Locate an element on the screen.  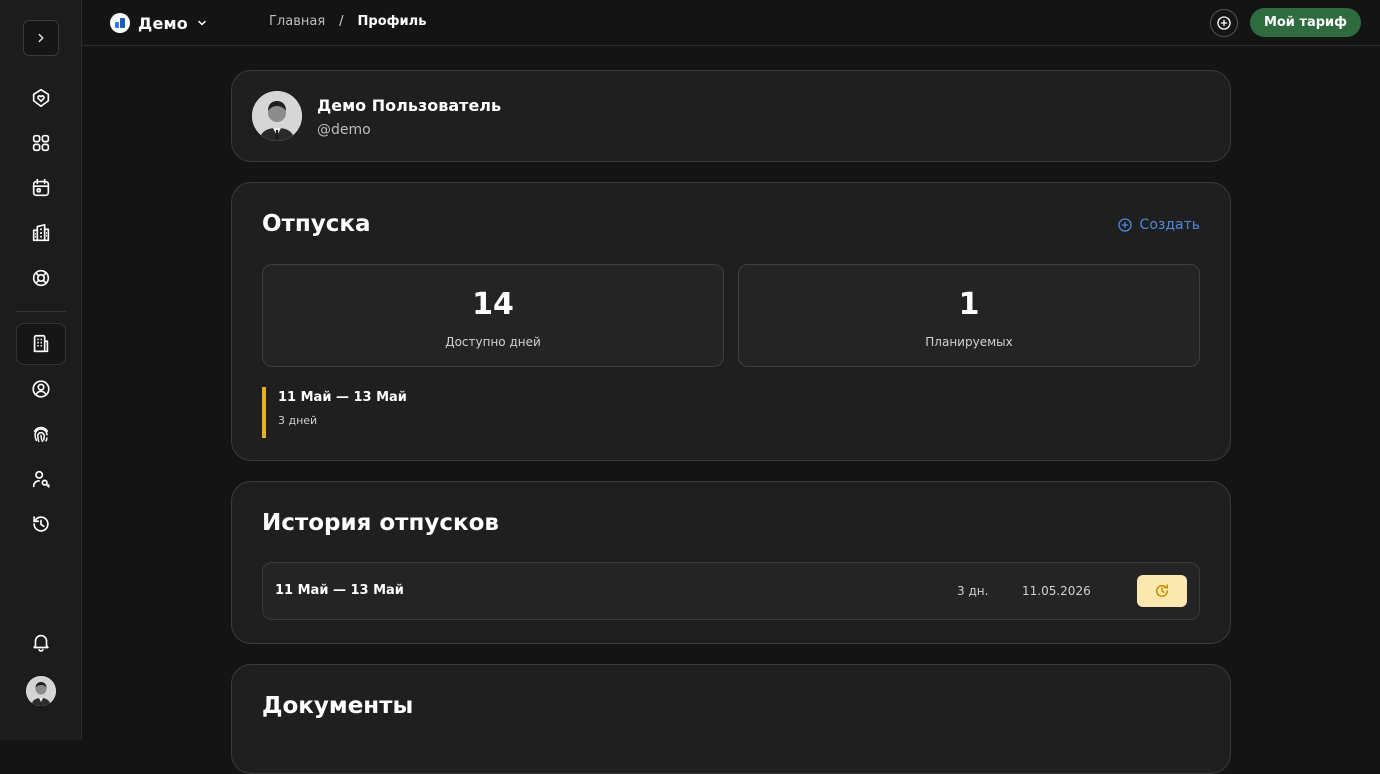
sidebar is located at coordinates (41, 370).